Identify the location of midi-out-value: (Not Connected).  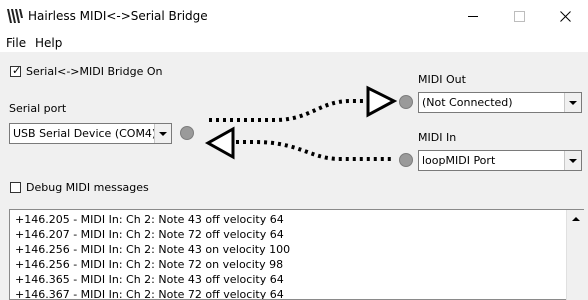
(467, 102).